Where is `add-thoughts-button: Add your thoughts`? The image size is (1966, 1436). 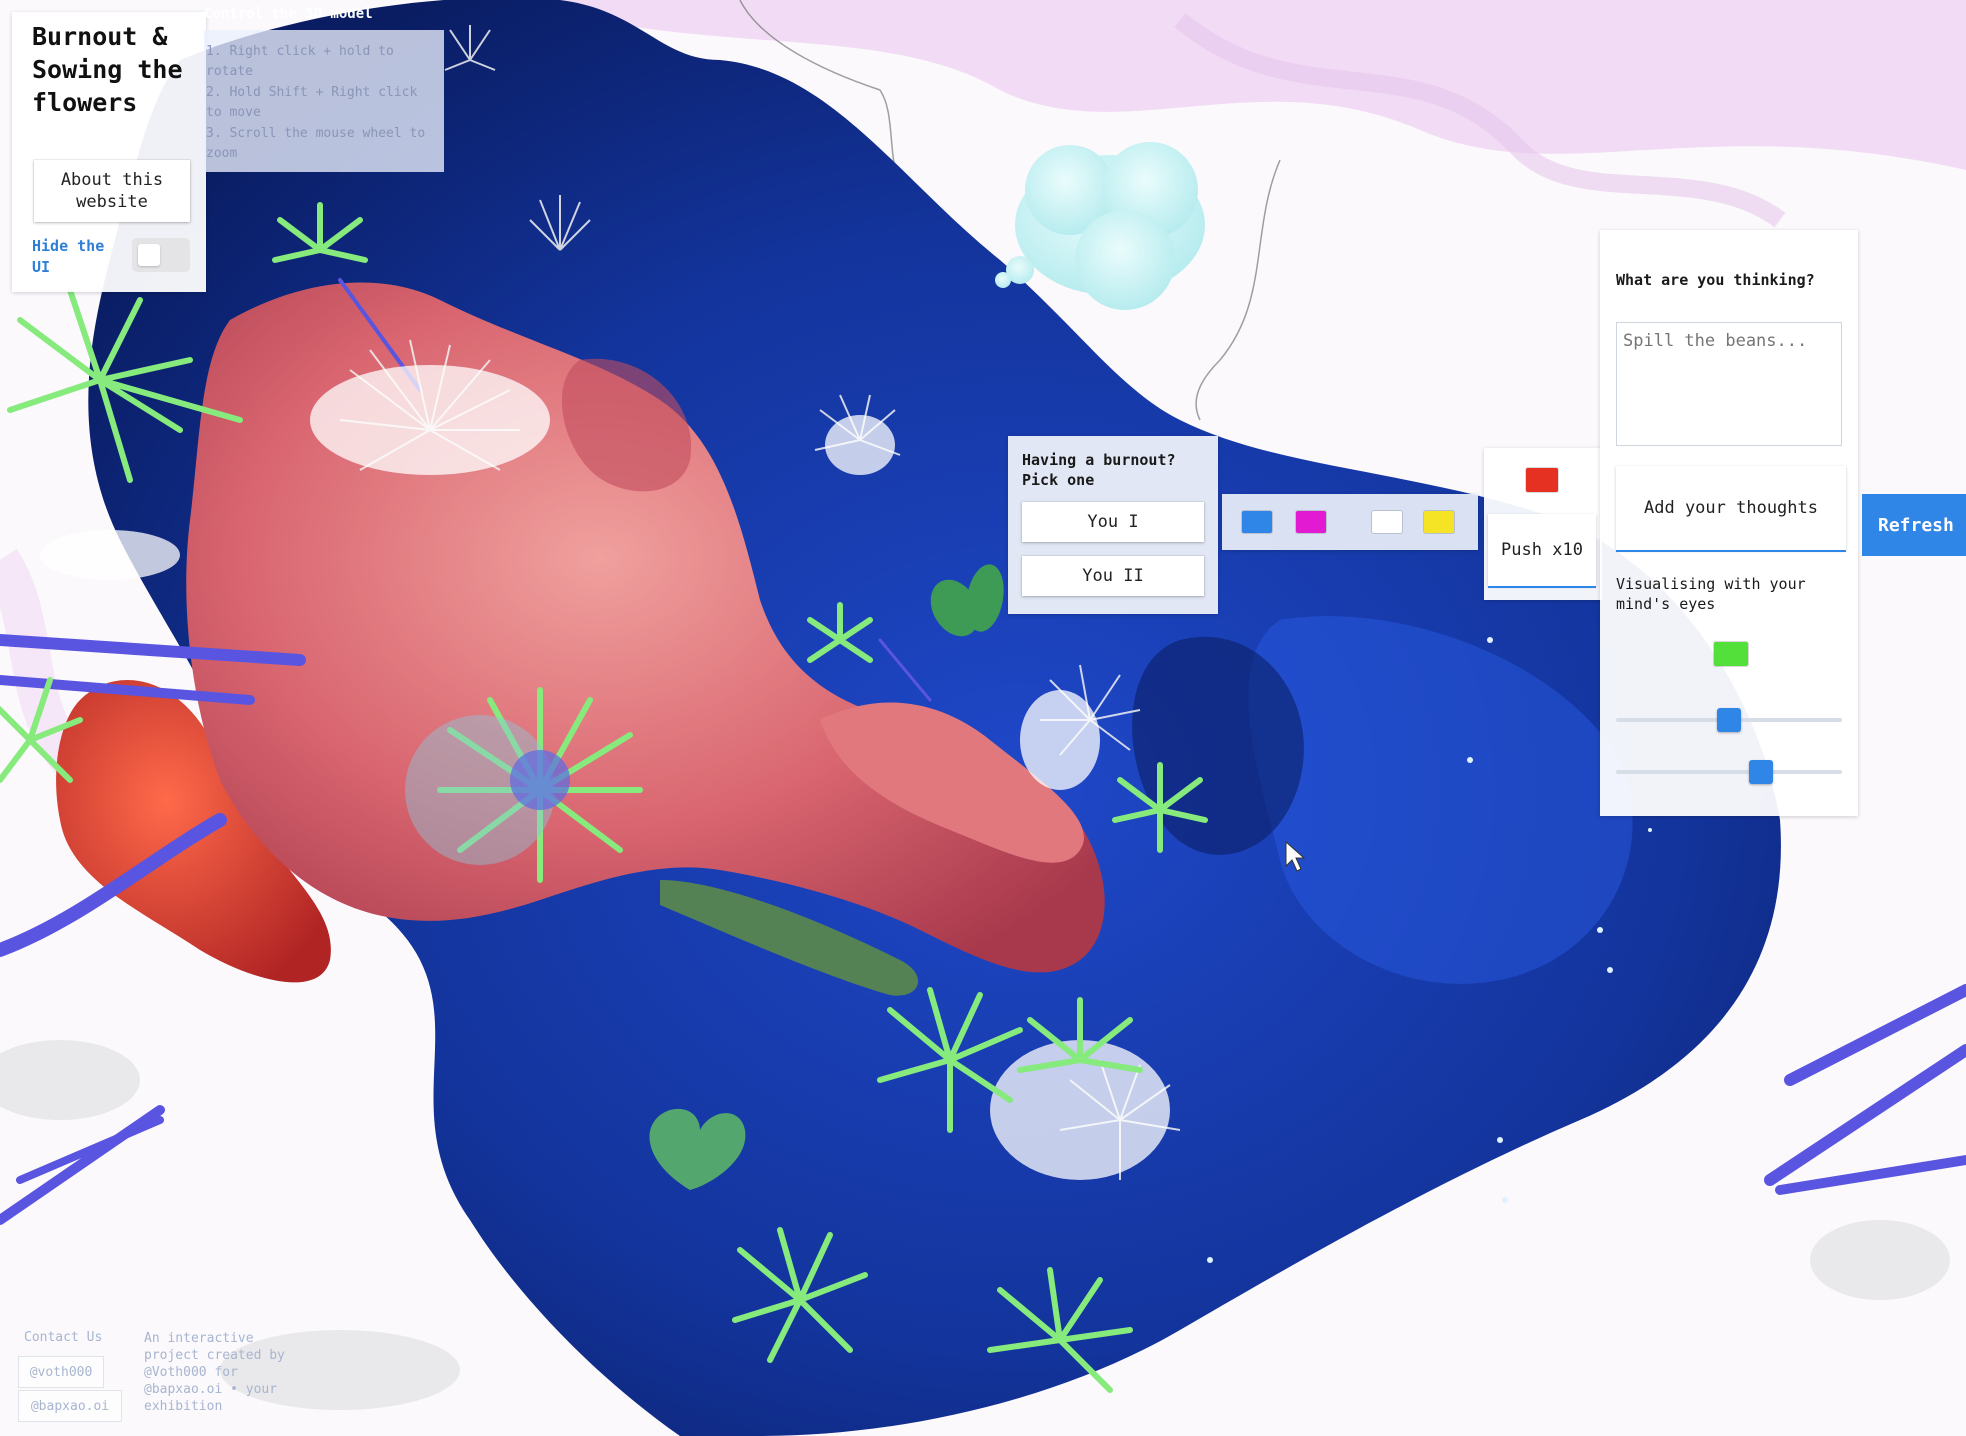
add-thoughts-button: Add your thoughts is located at coordinates (1731, 508).